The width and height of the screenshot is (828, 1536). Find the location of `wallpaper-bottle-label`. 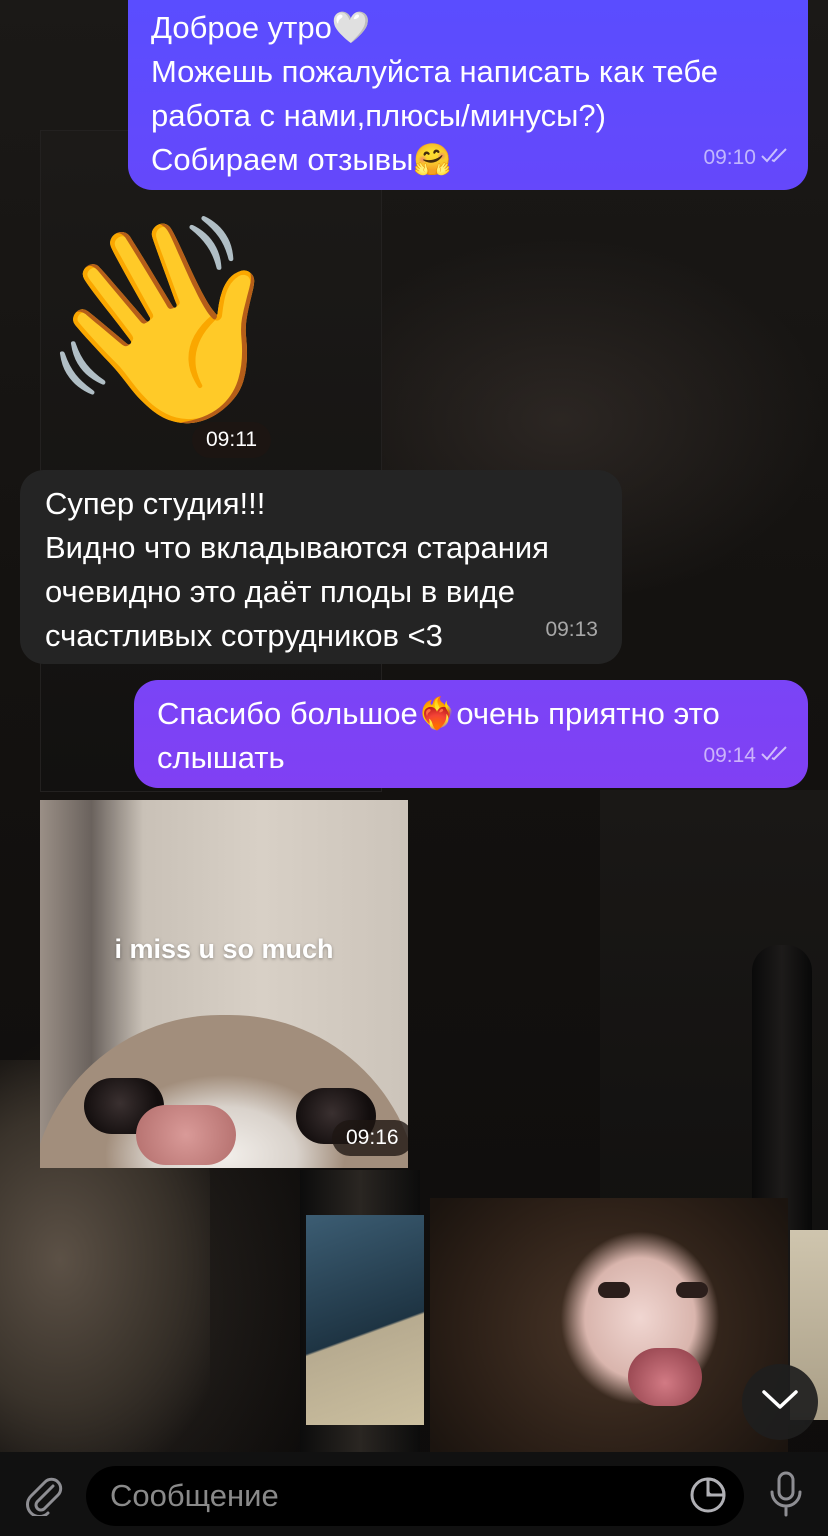

wallpaper-bottle-label is located at coordinates (365, 1320).